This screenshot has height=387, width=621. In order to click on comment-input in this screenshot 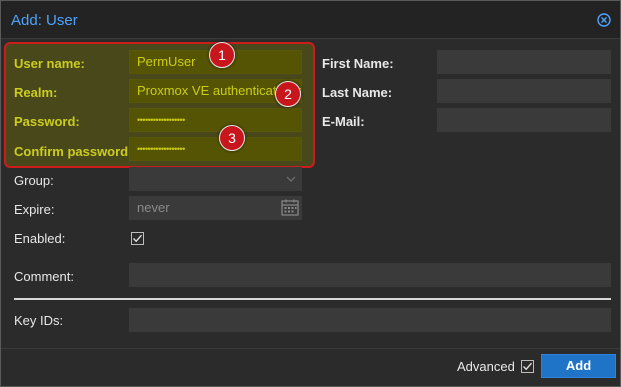, I will do `click(370, 275)`.